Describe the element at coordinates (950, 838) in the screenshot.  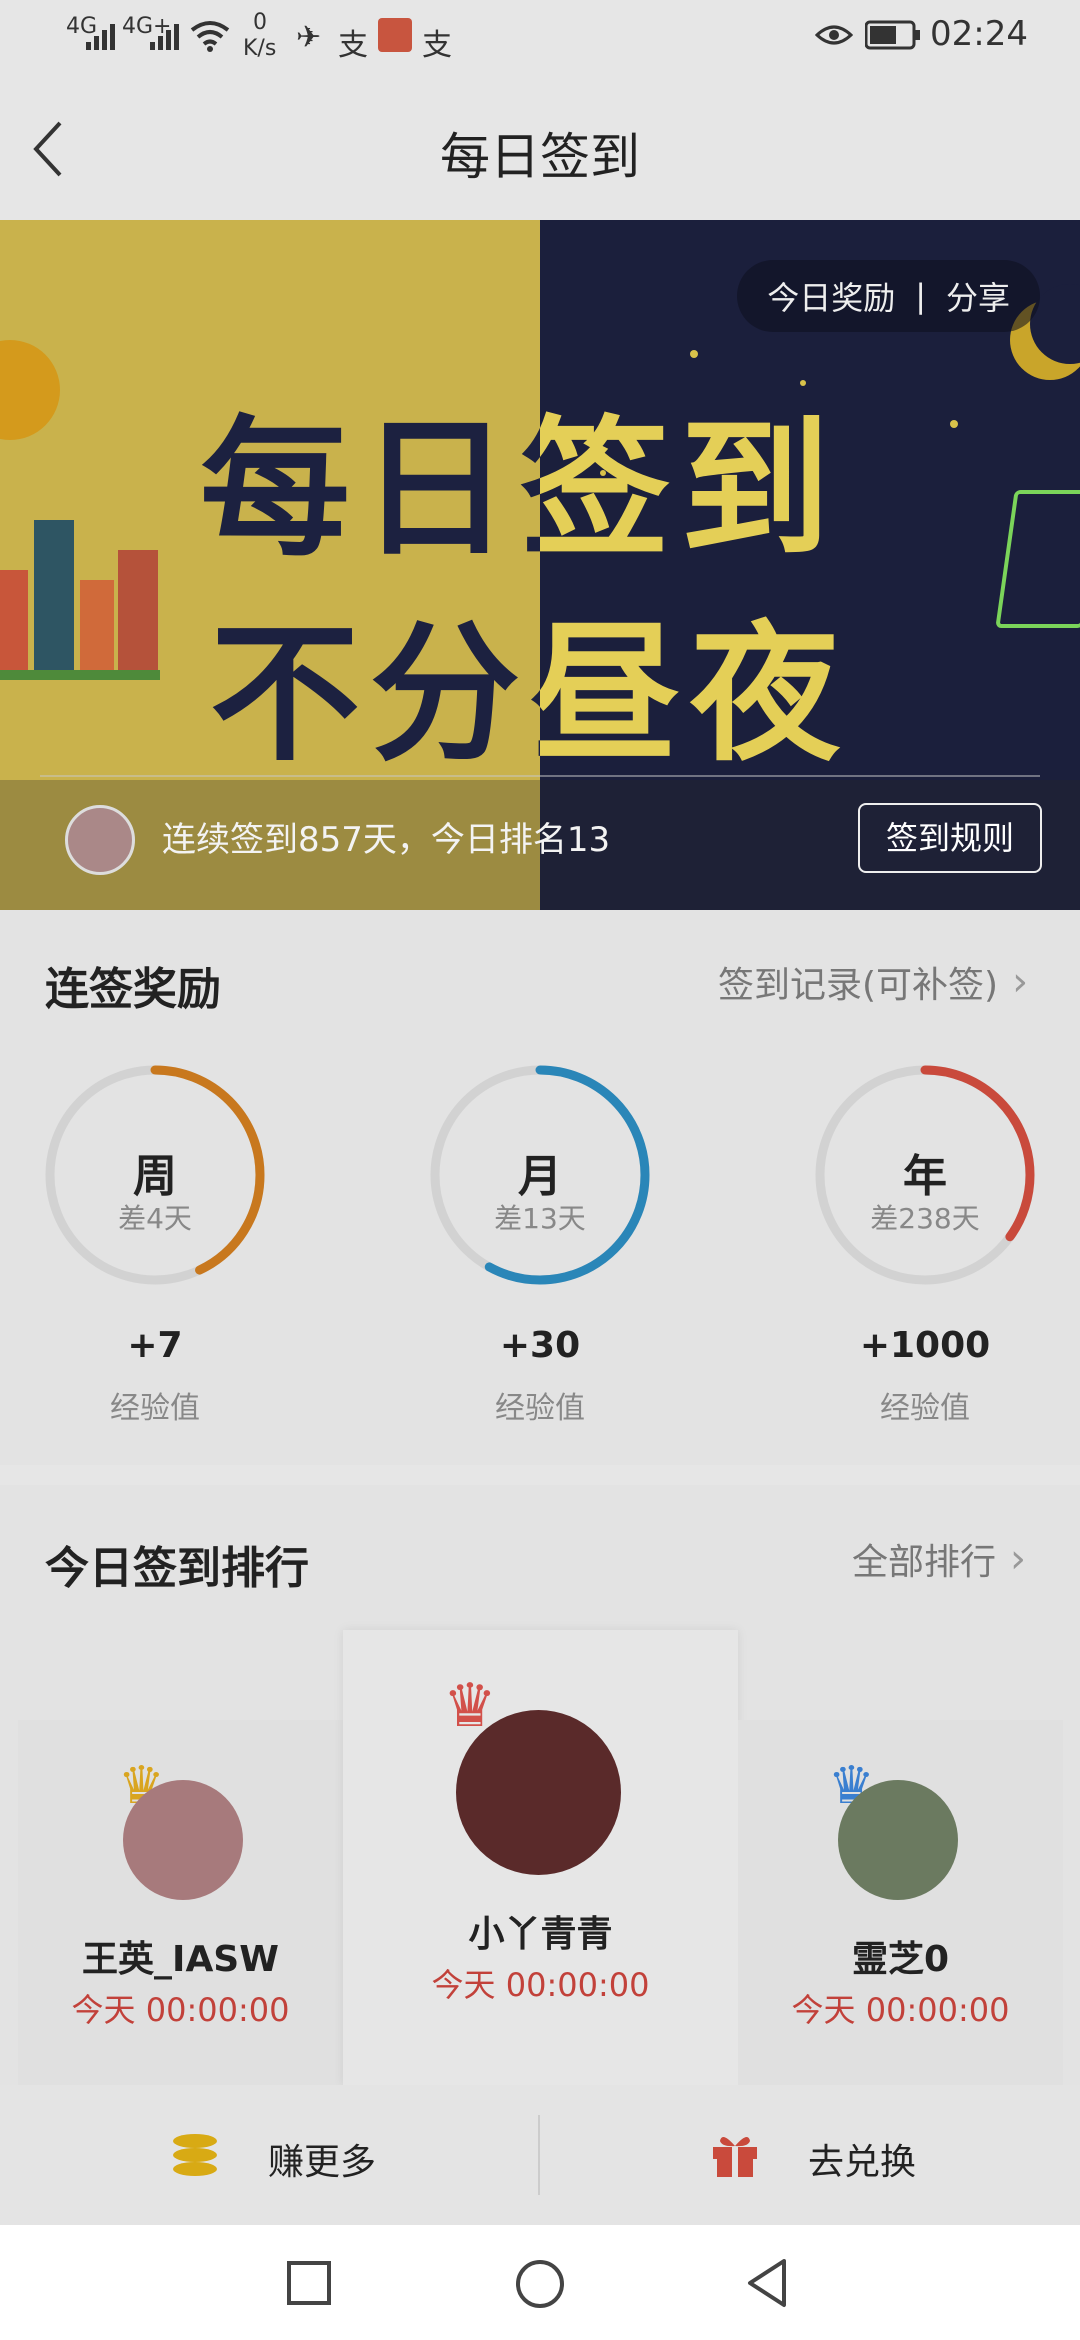
I see `sign-in-rules-button: 签到规则` at that location.